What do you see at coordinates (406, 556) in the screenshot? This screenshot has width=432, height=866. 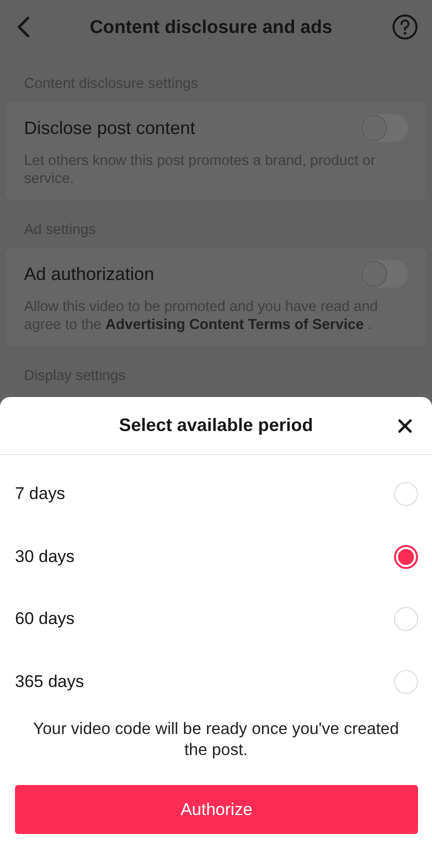 I see `radio-button` at bounding box center [406, 556].